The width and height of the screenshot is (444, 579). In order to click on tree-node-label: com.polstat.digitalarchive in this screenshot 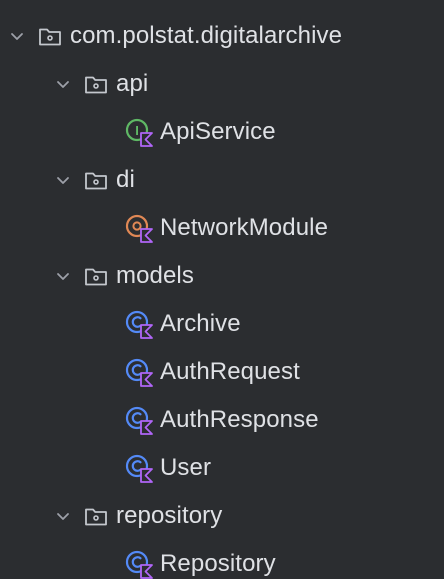, I will do `click(206, 35)`.